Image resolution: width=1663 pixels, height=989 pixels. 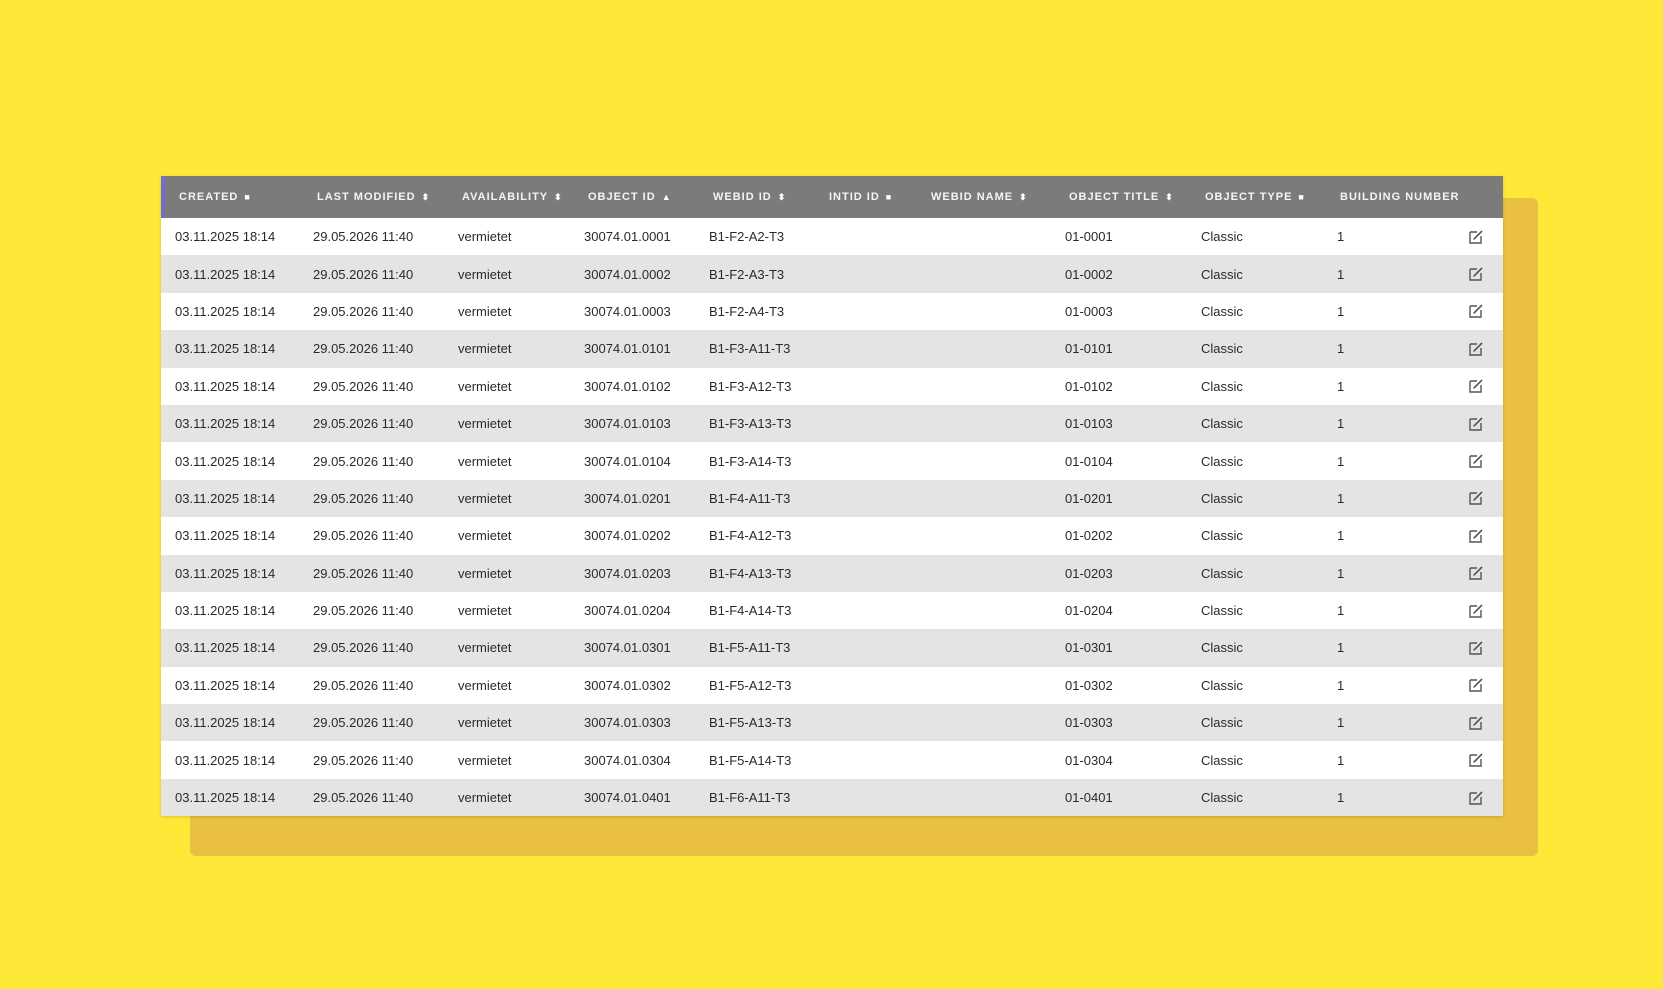 I want to click on column-header-created: Created ■, so click(x=215, y=197).